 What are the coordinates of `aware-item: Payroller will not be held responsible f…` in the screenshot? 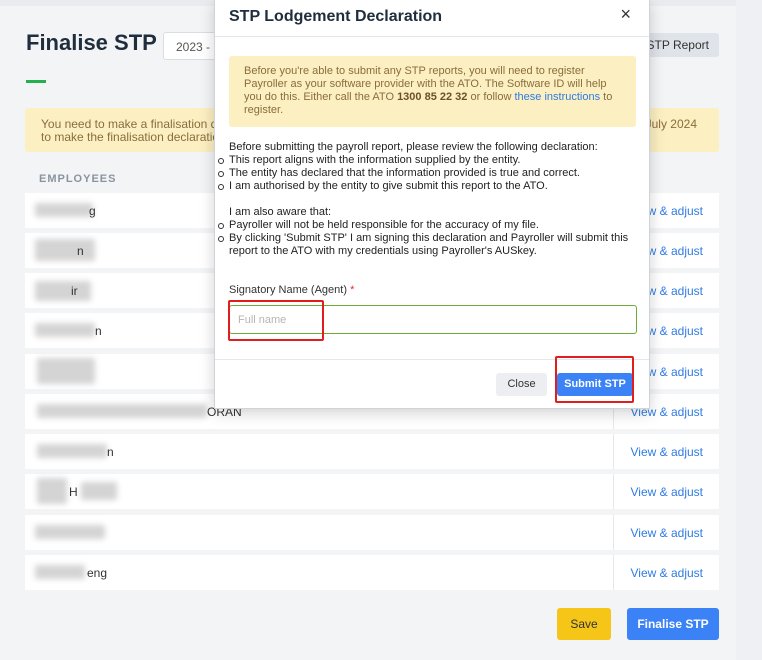 It's located at (428, 225).